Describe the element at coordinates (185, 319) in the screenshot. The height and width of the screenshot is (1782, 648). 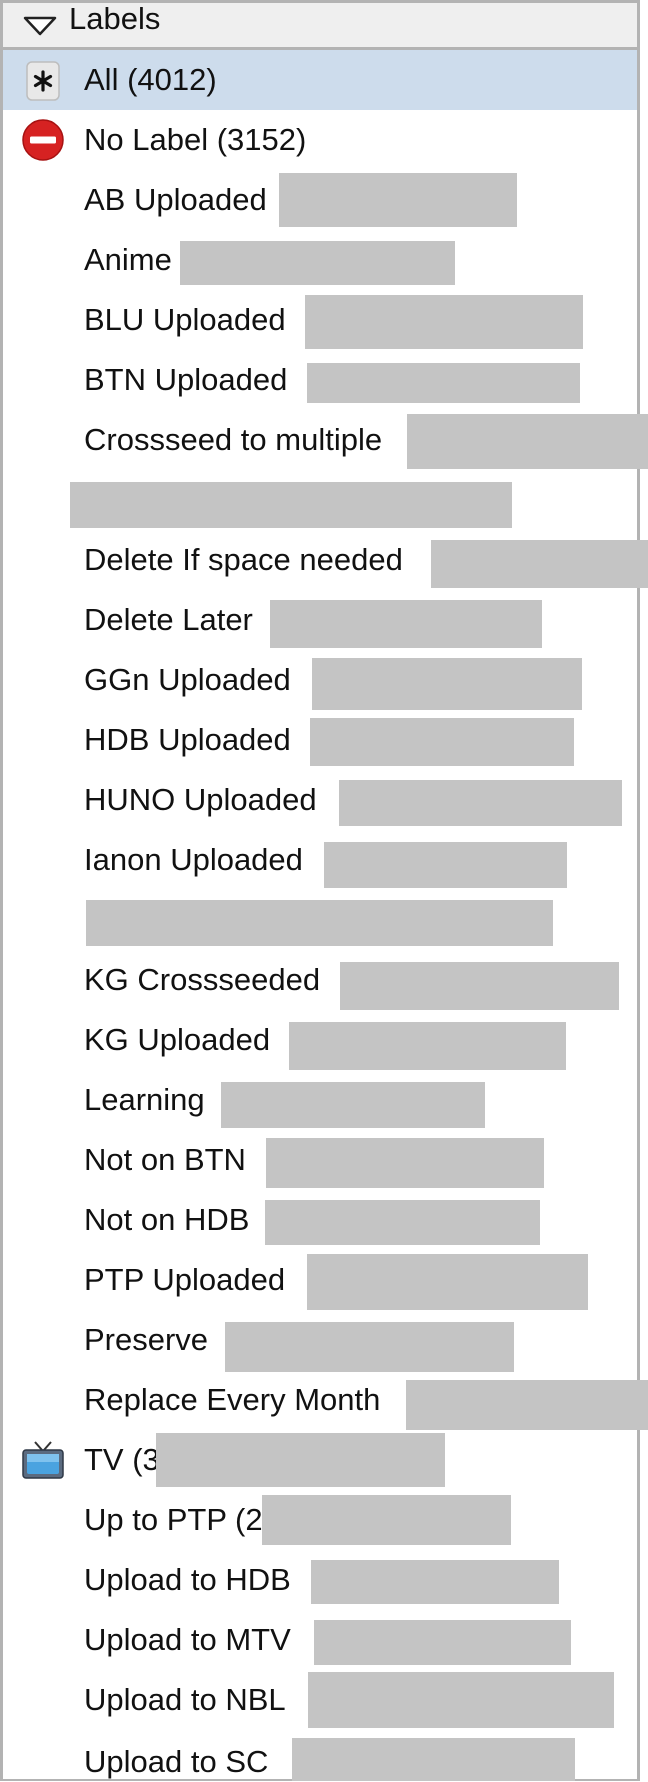
I see `label-text: BLU Uploaded` at that location.